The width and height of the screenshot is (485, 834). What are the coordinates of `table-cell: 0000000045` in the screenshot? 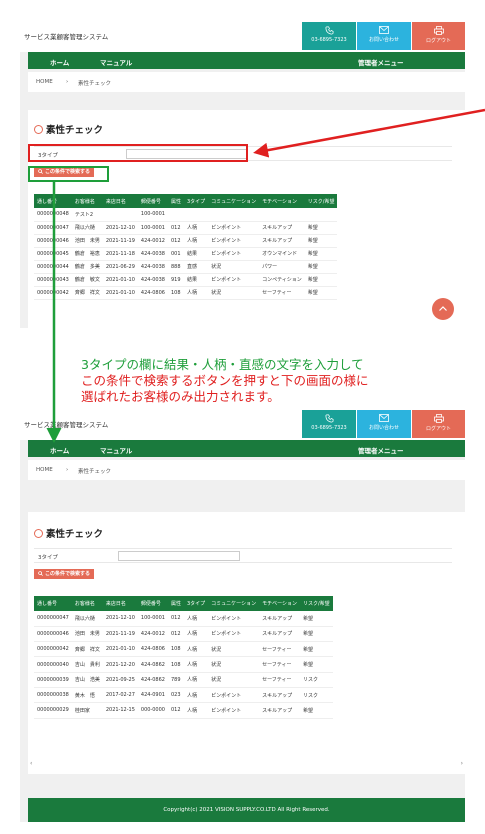 It's located at (53, 254).